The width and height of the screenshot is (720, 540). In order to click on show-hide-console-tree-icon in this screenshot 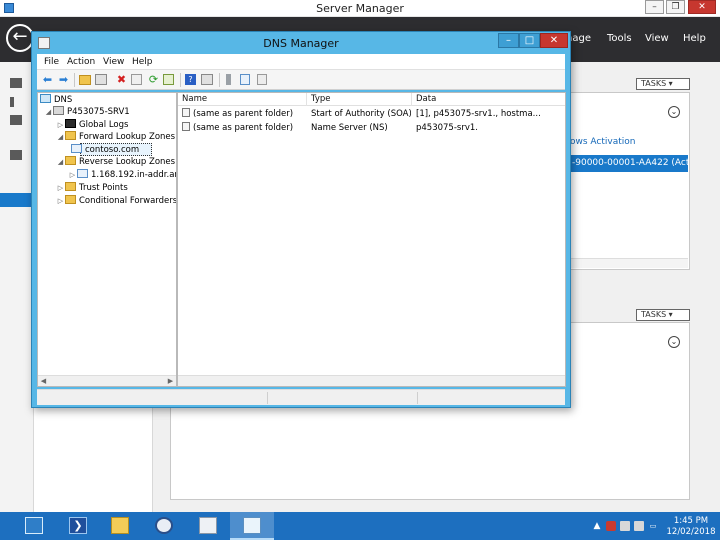, I will do `click(101, 79)`.